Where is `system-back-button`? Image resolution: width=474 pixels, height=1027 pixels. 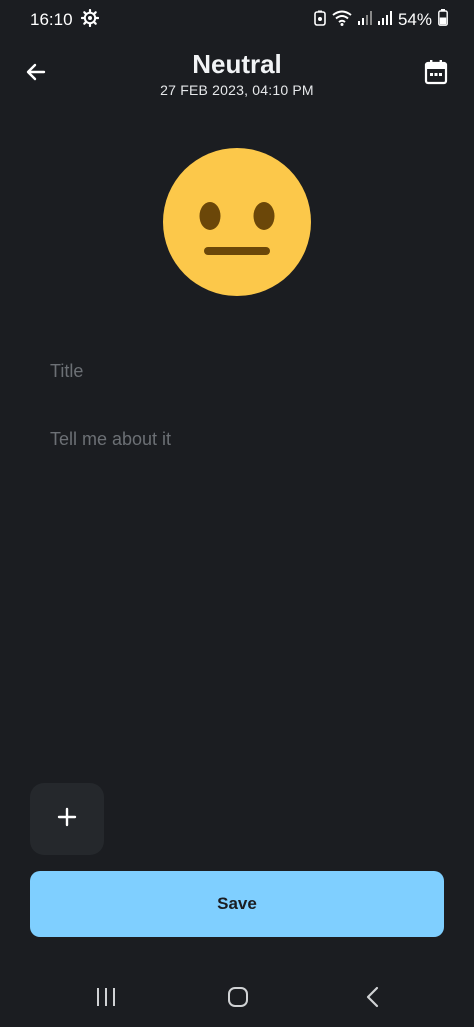 system-back-button is located at coordinates (372, 999).